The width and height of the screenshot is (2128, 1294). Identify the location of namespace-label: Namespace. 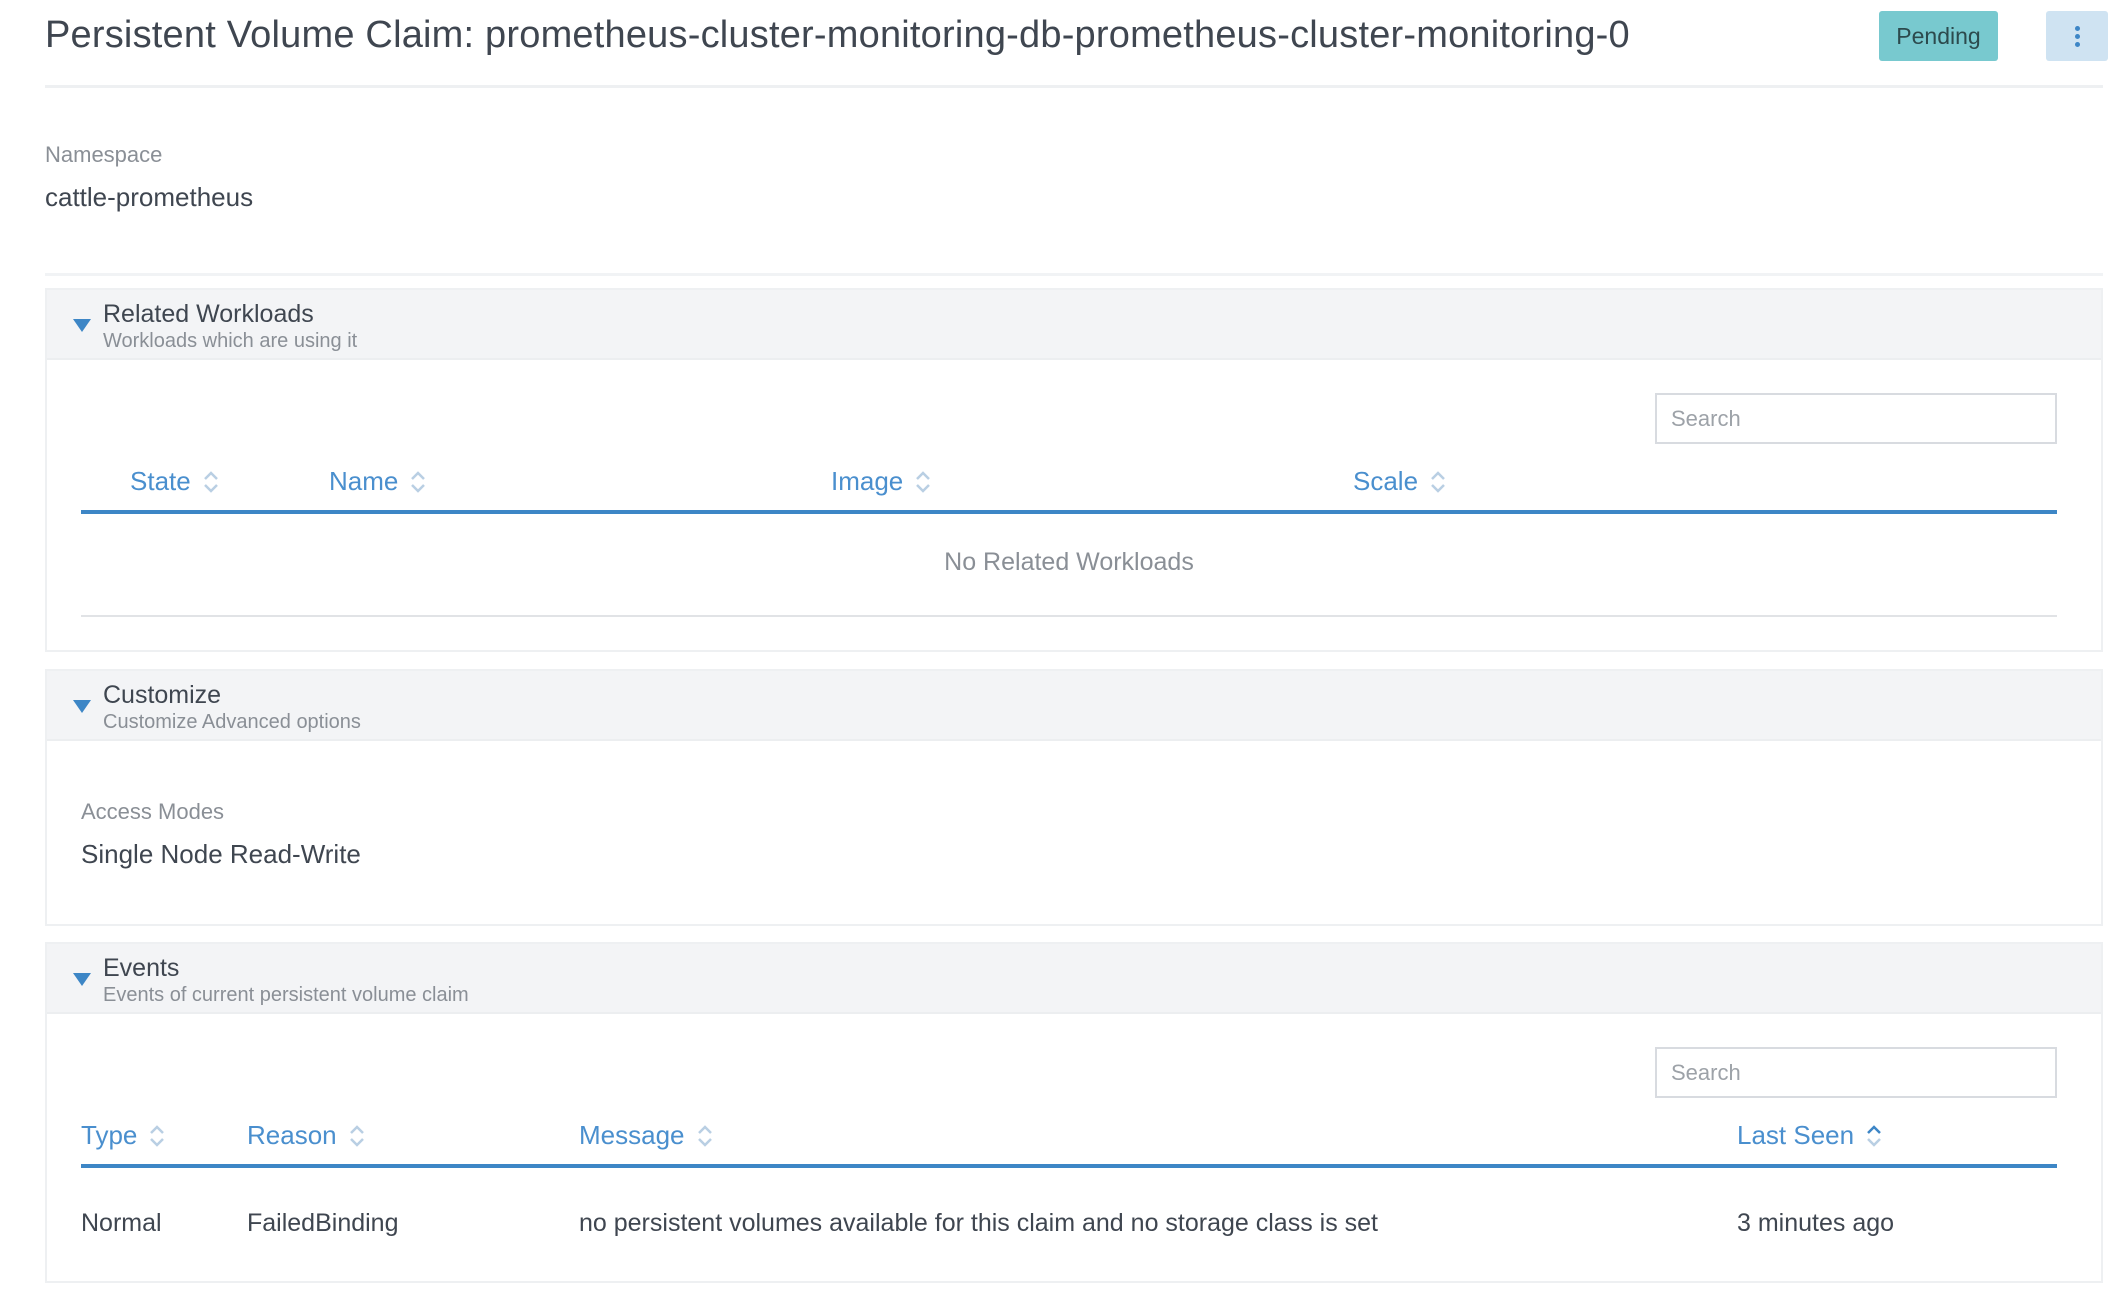
(104, 154).